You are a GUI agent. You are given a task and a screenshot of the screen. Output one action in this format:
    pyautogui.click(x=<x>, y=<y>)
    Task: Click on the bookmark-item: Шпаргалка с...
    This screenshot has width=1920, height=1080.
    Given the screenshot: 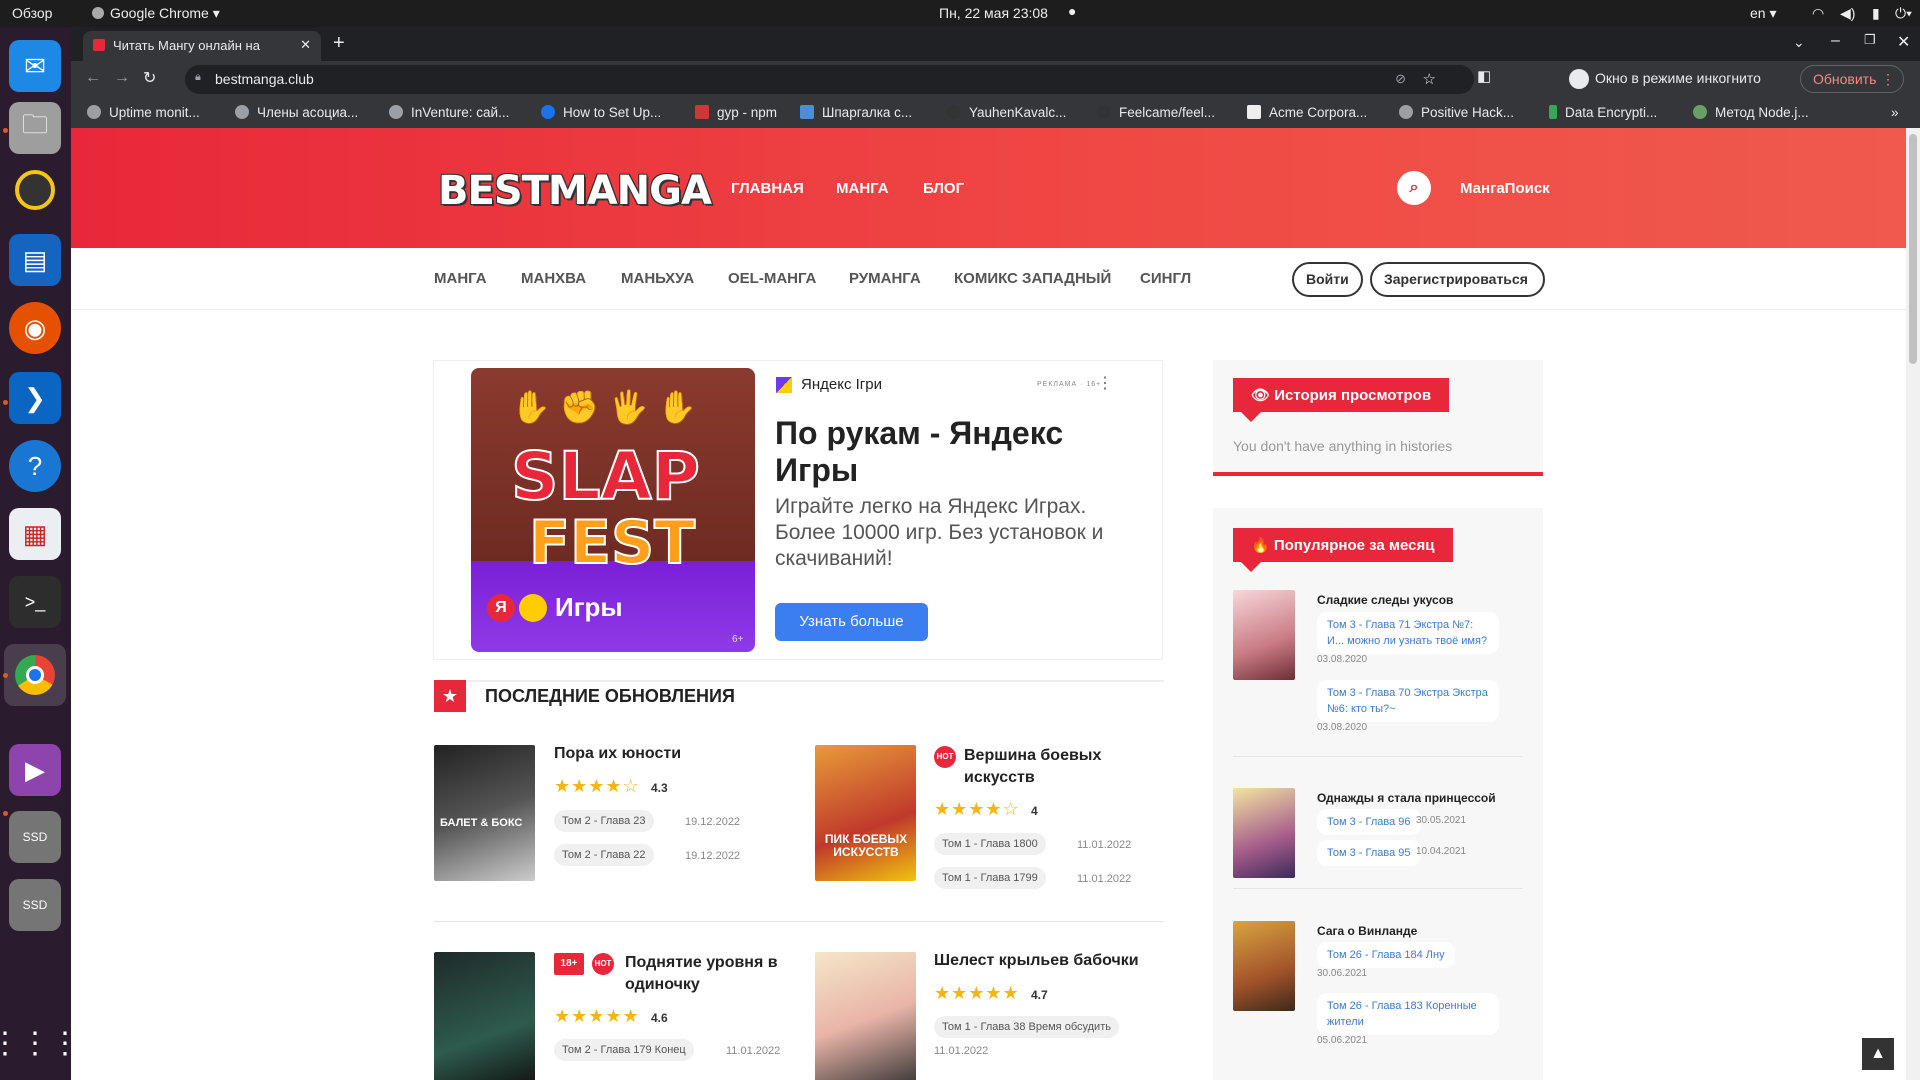 What is the action you would take?
    pyautogui.click(x=856, y=112)
    